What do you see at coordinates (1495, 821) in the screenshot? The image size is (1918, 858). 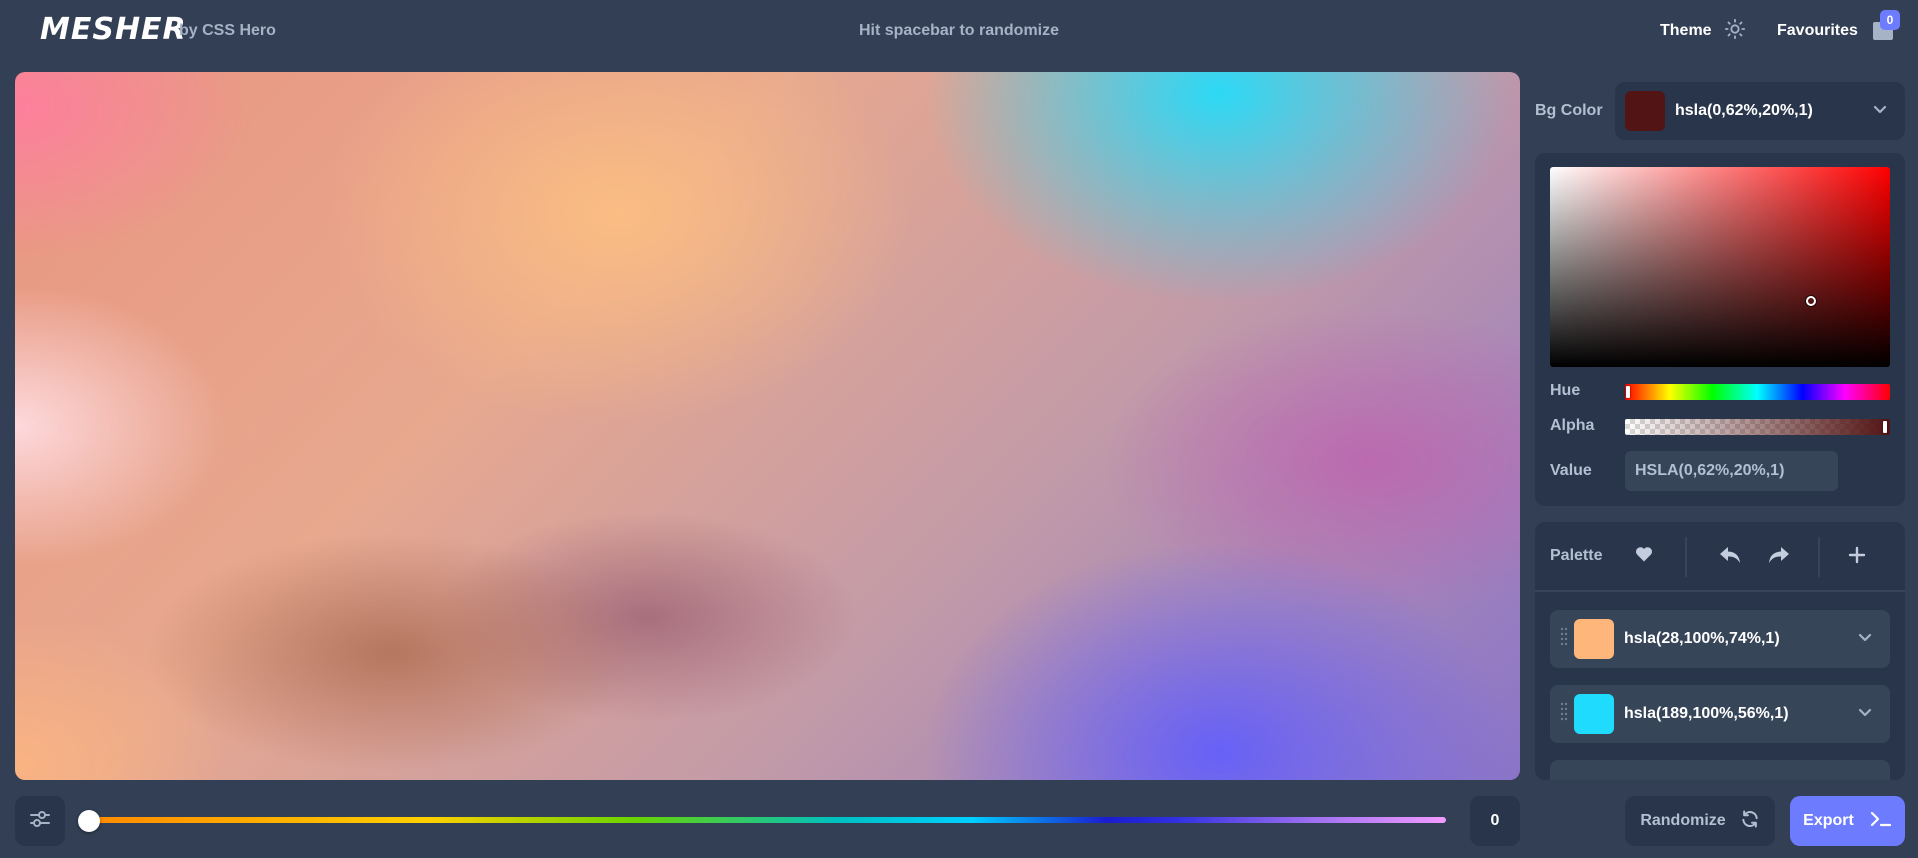 I see `hue-shift-value: 0` at bounding box center [1495, 821].